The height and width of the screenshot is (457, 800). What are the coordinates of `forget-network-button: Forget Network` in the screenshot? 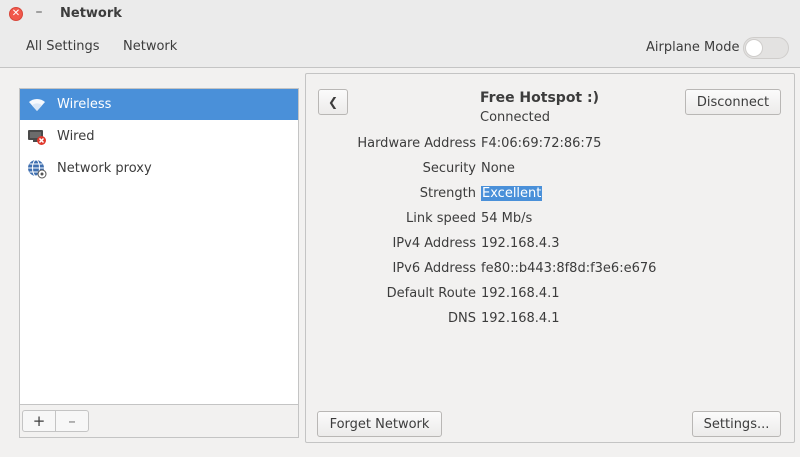 It's located at (379, 424).